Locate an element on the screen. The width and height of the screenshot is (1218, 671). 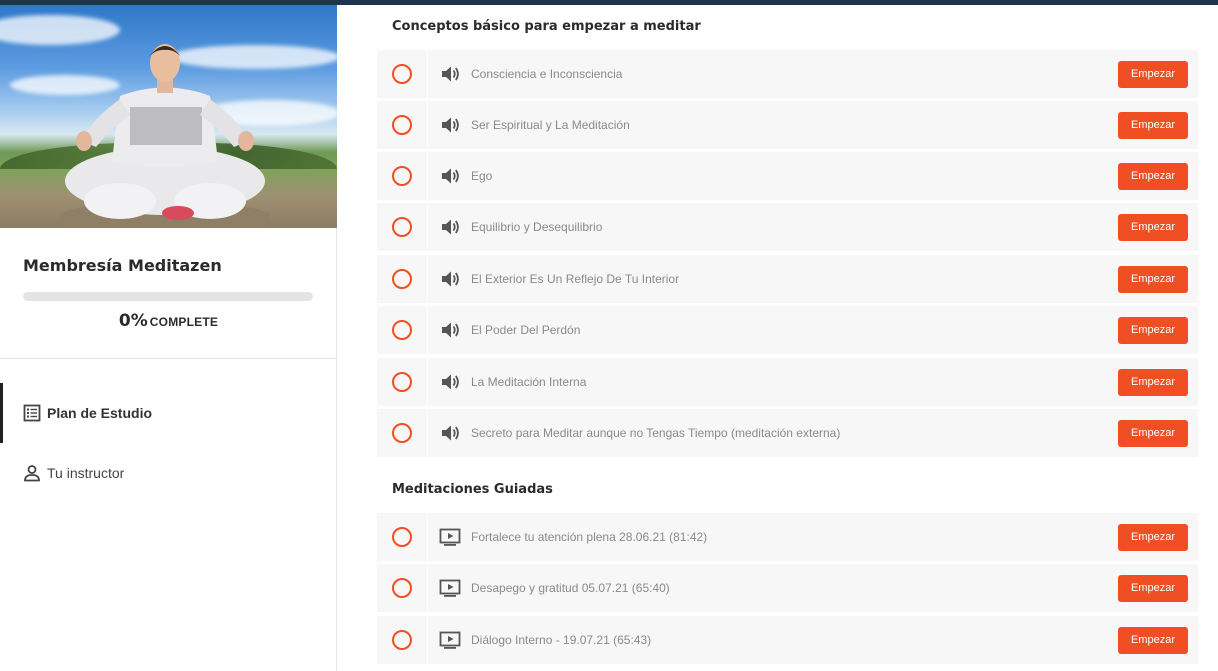
lesson-row: La Meditación Interna Empezar is located at coordinates (787, 382).